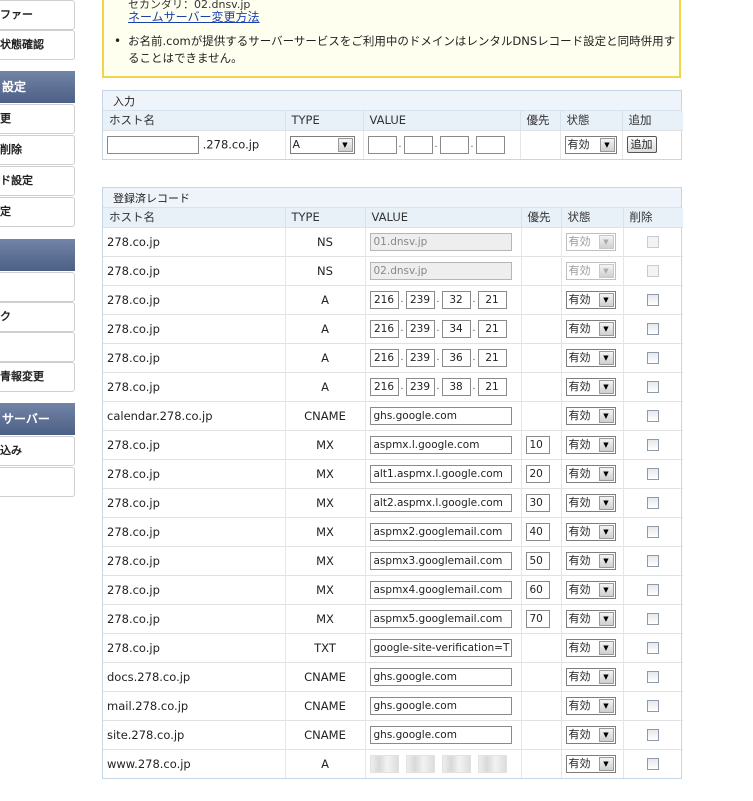 Image resolution: width=753 pixels, height=801 pixels. Describe the element at coordinates (440, 473) in the screenshot. I see `value-input: alt1.aspmx.l.google.com` at that location.